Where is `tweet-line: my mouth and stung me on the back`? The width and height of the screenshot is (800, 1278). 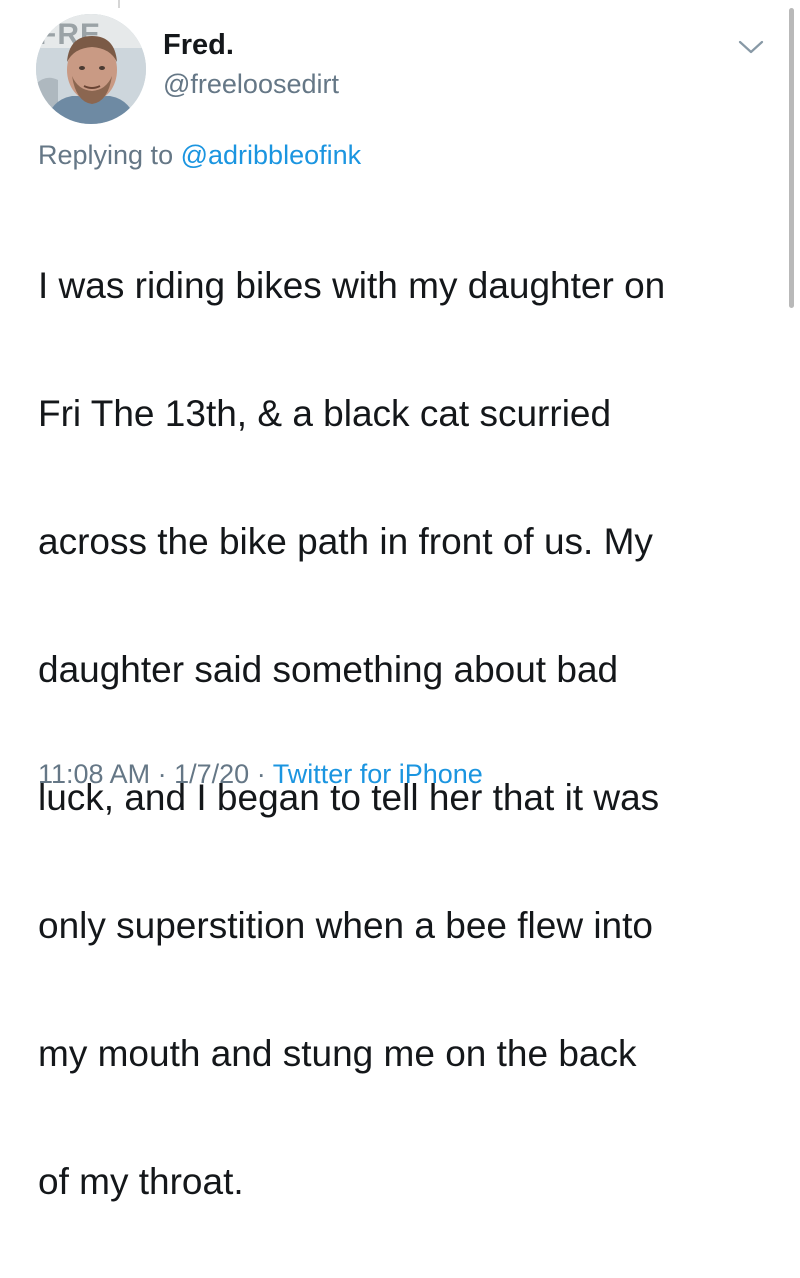
tweet-line: my mouth and stung me on the back is located at coordinates (337, 1053).